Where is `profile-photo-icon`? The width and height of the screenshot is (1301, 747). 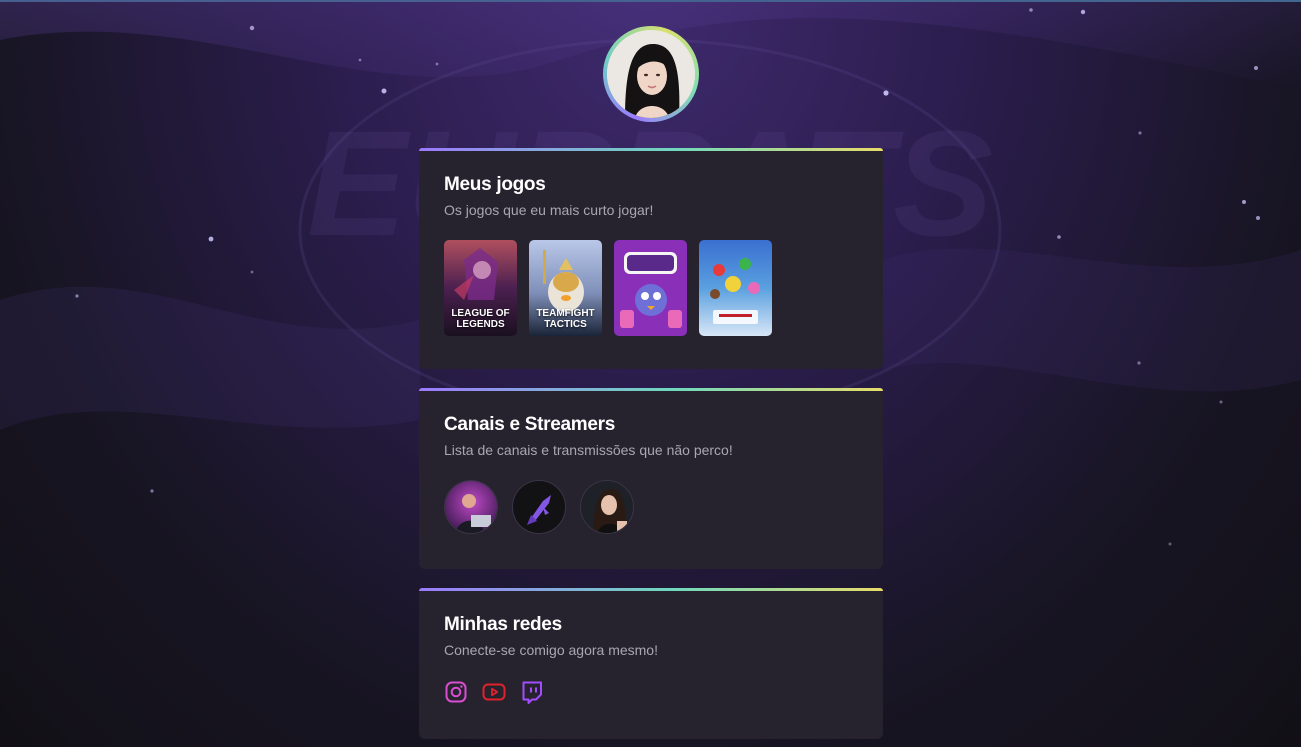 profile-photo-icon is located at coordinates (651, 74).